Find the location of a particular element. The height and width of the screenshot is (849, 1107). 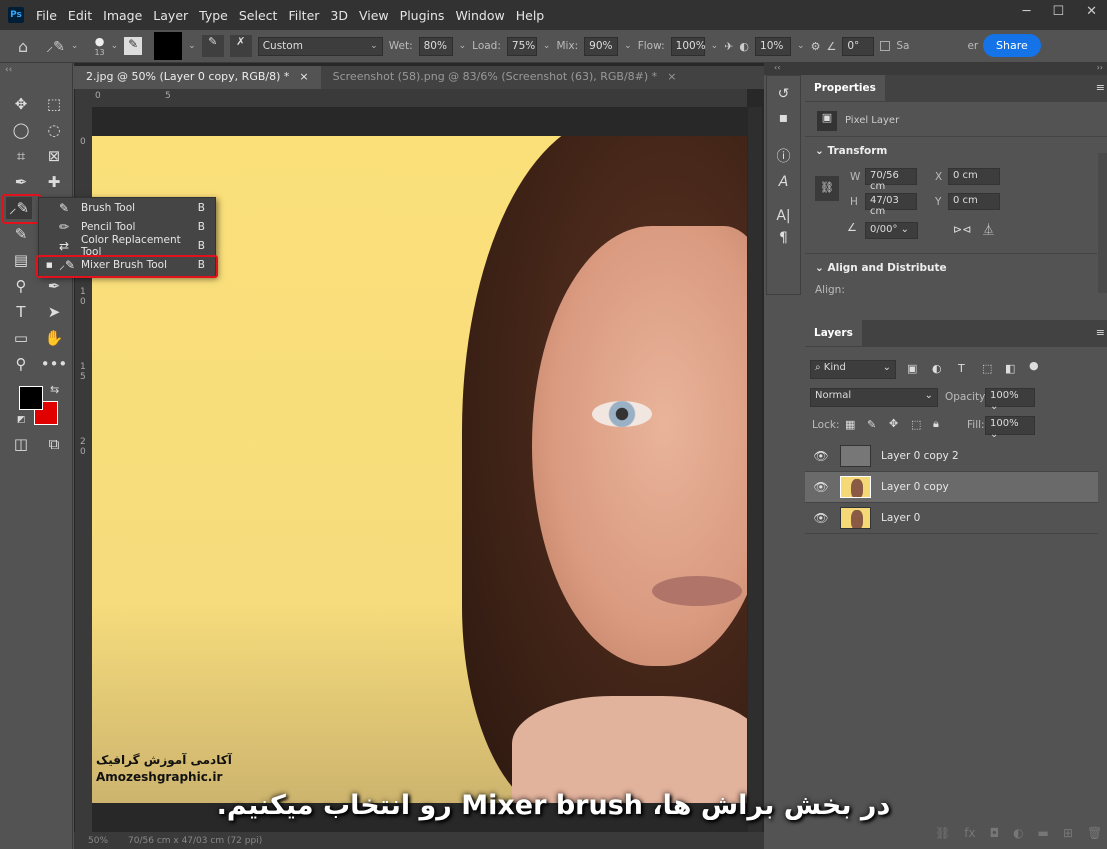

brush-settings-icon: ✎ is located at coordinates (133, 46).